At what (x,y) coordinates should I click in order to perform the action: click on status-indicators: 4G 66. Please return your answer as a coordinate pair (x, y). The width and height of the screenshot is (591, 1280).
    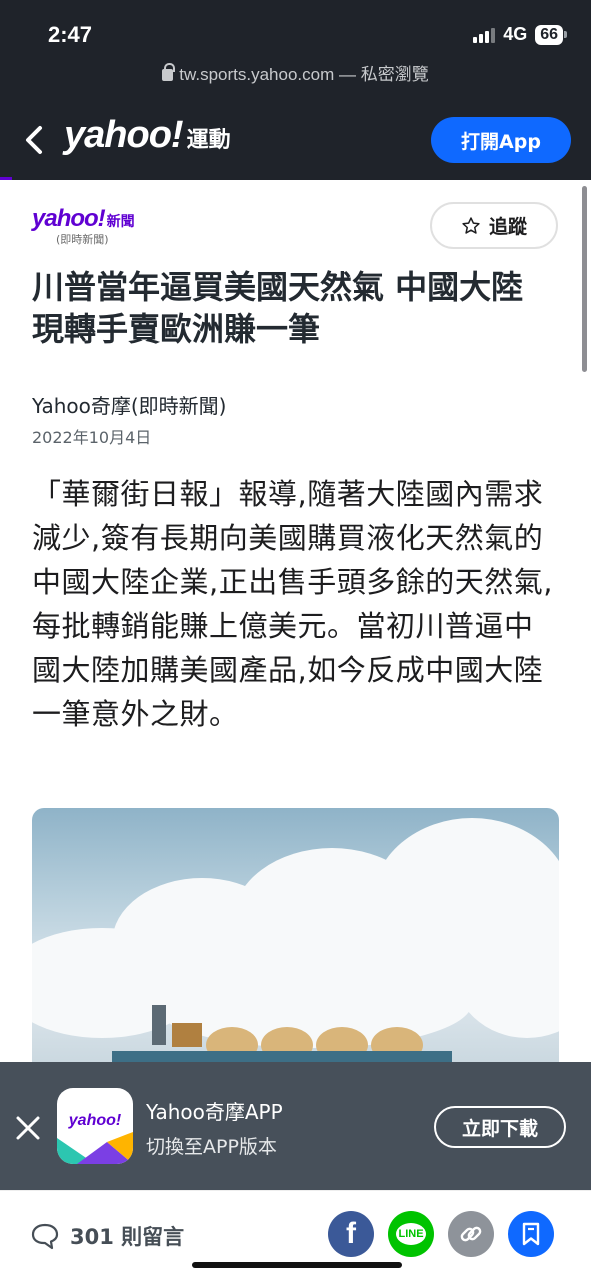
    Looking at the image, I should click on (520, 34).